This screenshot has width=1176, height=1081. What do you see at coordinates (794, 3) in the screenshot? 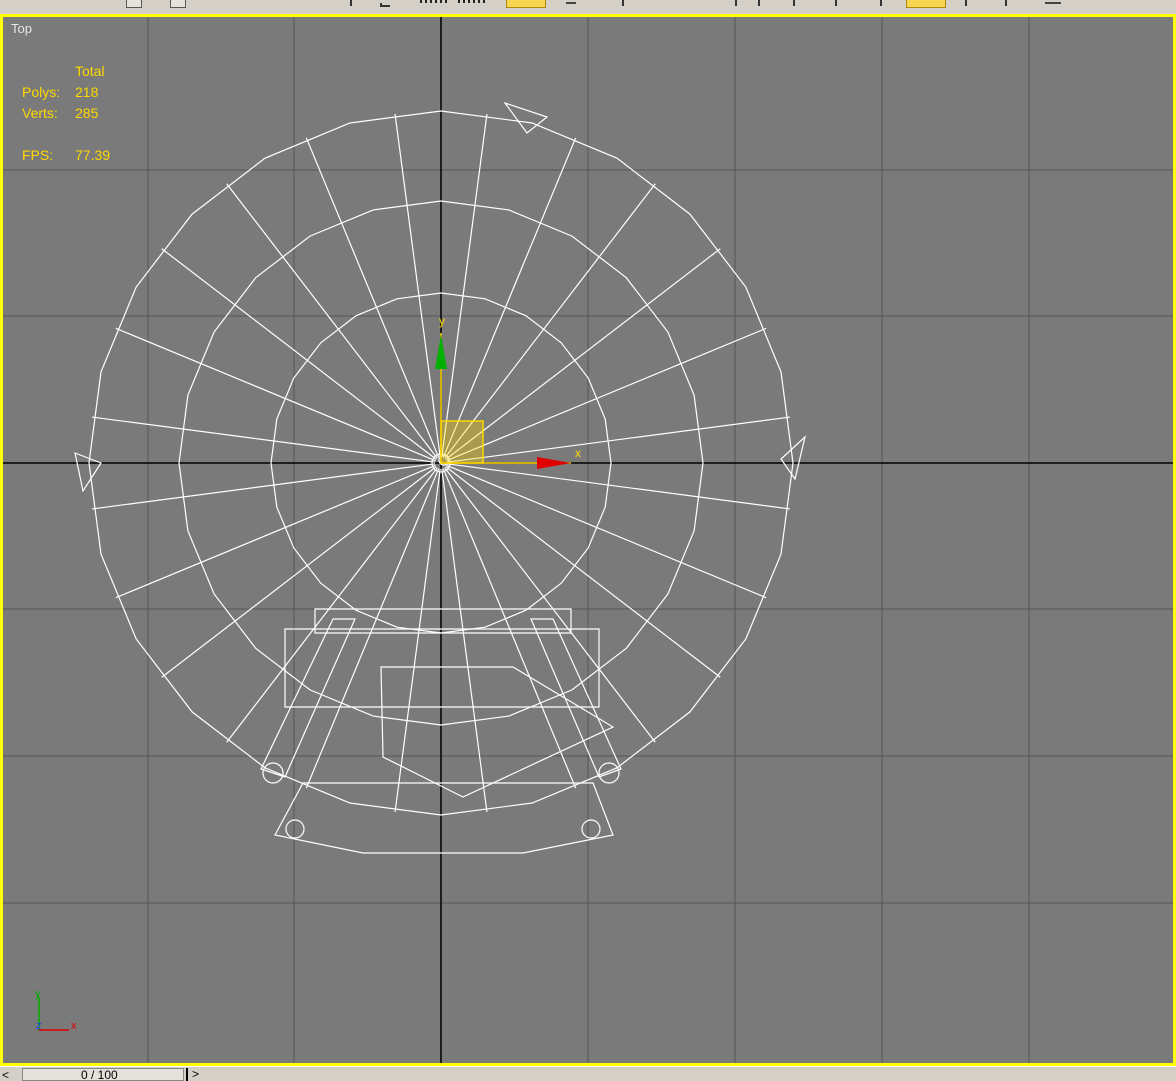
I see `layers-icon` at bounding box center [794, 3].